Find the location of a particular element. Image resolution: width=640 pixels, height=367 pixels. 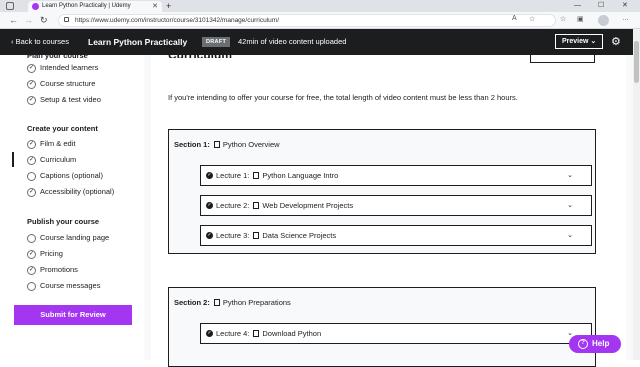

sidebar-item-landing-page: Course landing page is located at coordinates (68, 238).